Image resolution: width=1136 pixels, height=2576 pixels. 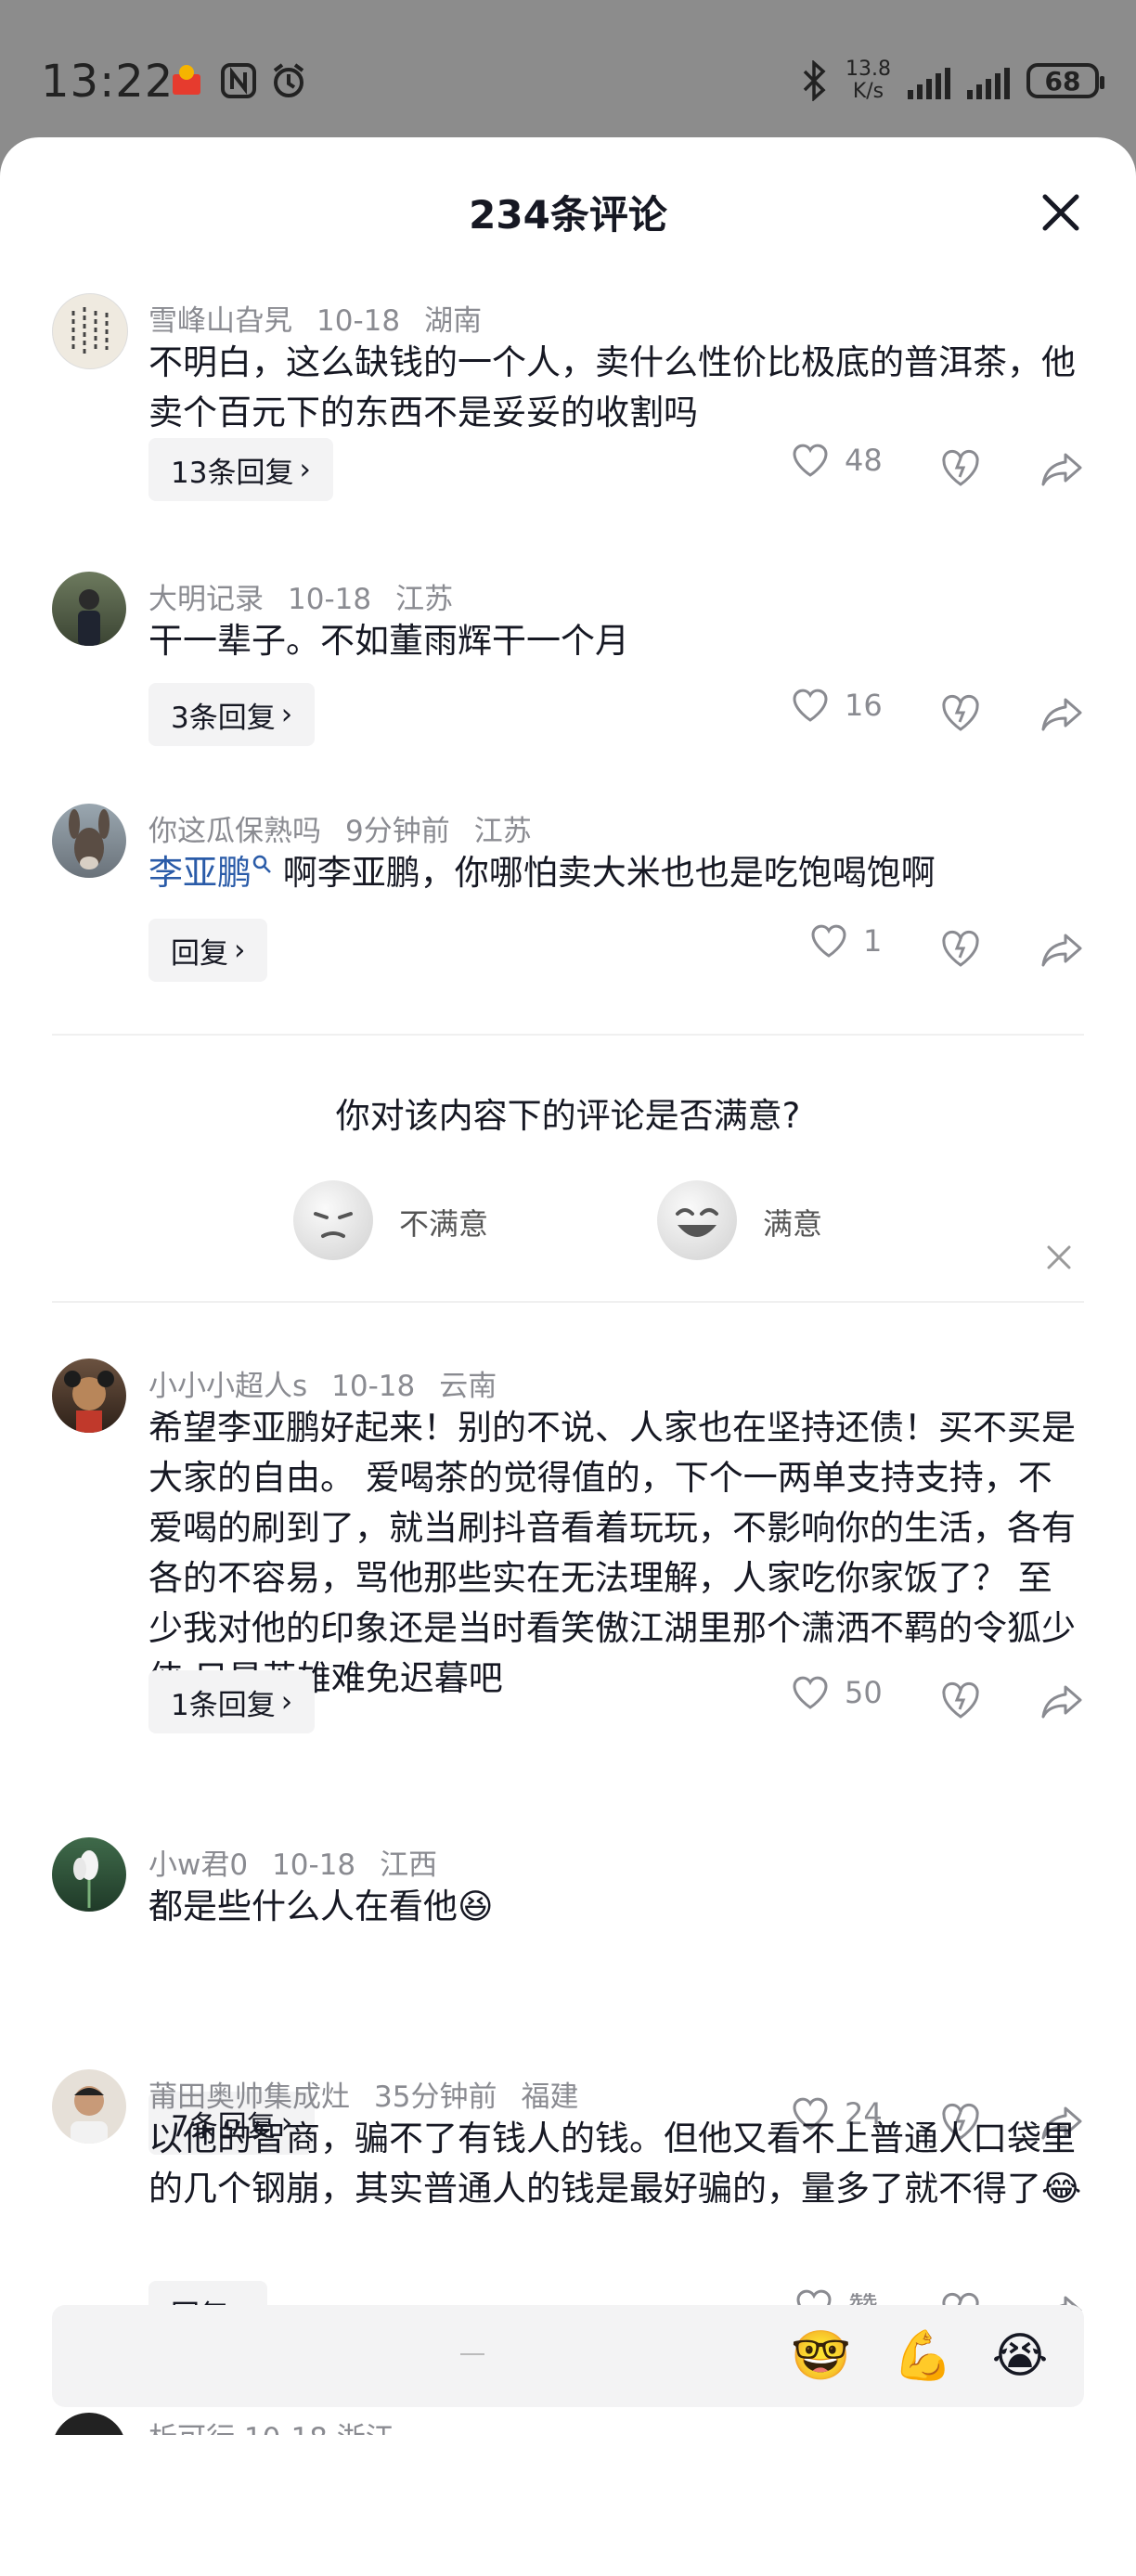 What do you see at coordinates (435, 2097) in the screenshot?
I see `comment-date: 35分钟前` at bounding box center [435, 2097].